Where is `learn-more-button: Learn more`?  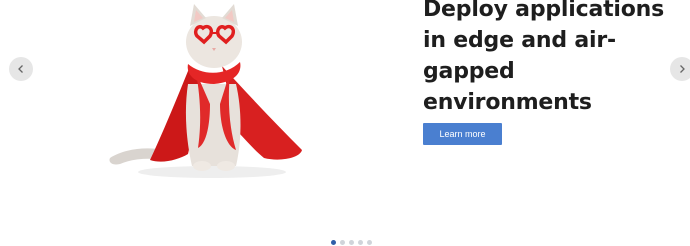 learn-more-button: Learn more is located at coordinates (462, 134).